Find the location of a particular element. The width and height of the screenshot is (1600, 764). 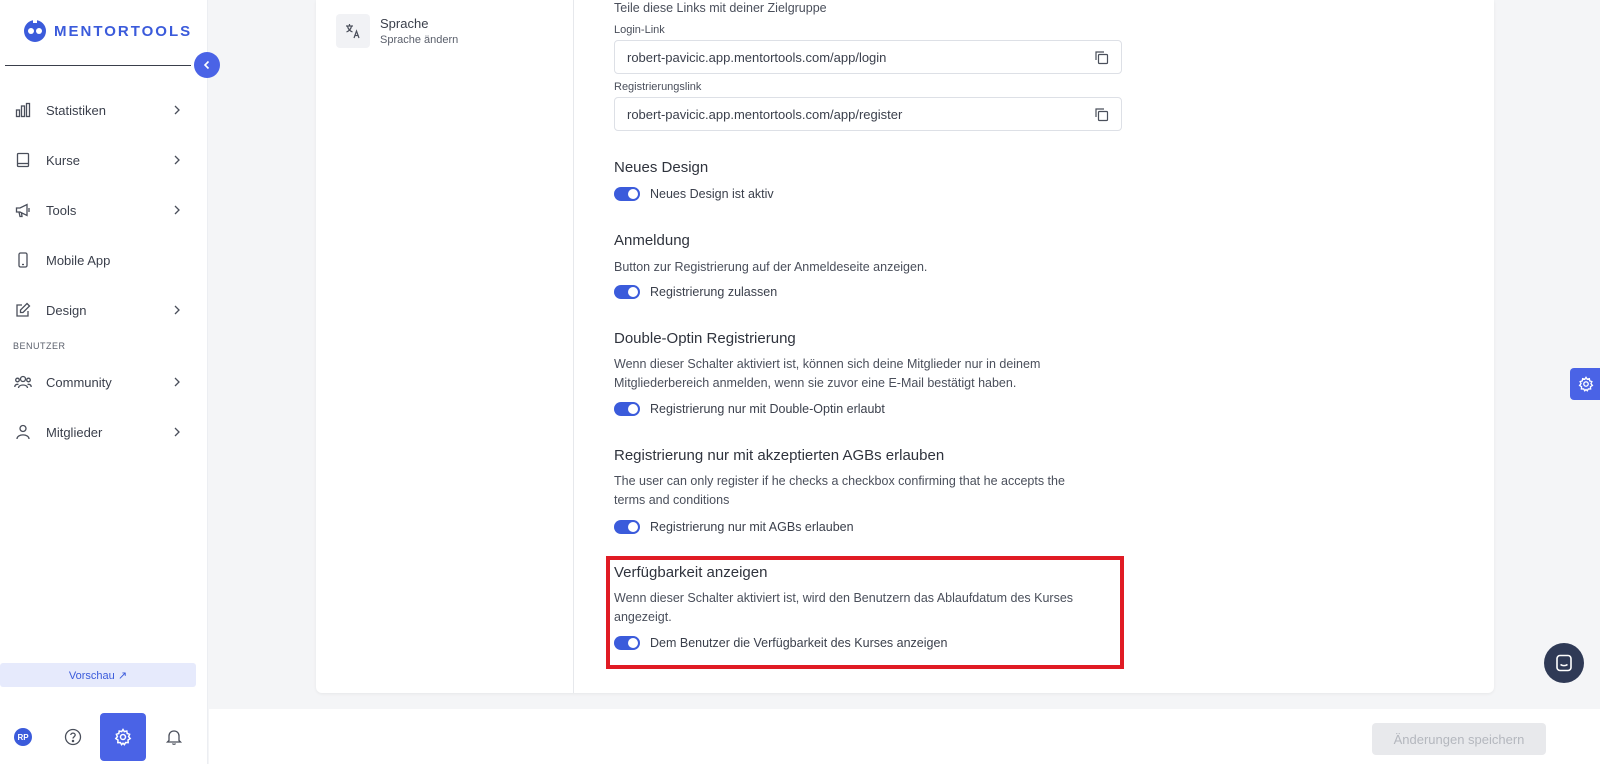

terms-description-line: terms and conditions is located at coordinates (672, 500).